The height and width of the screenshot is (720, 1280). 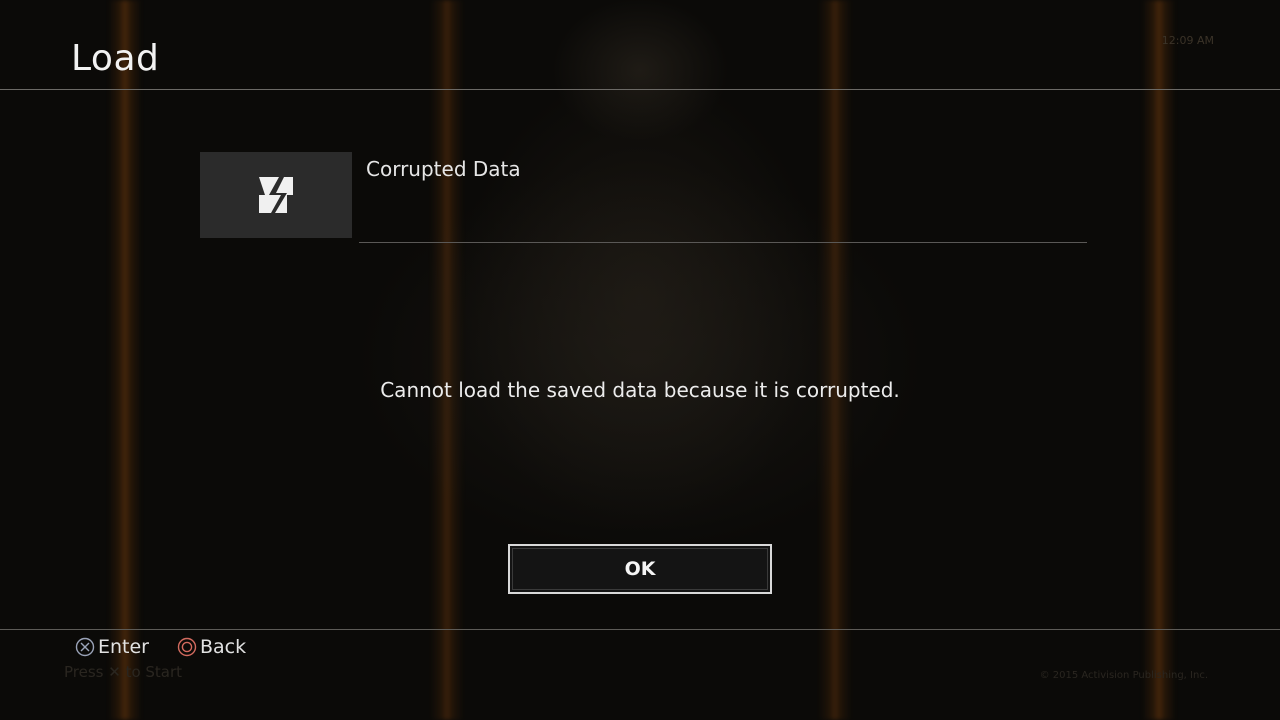 I want to click on save-data-thumbnail, so click(x=276, y=195).